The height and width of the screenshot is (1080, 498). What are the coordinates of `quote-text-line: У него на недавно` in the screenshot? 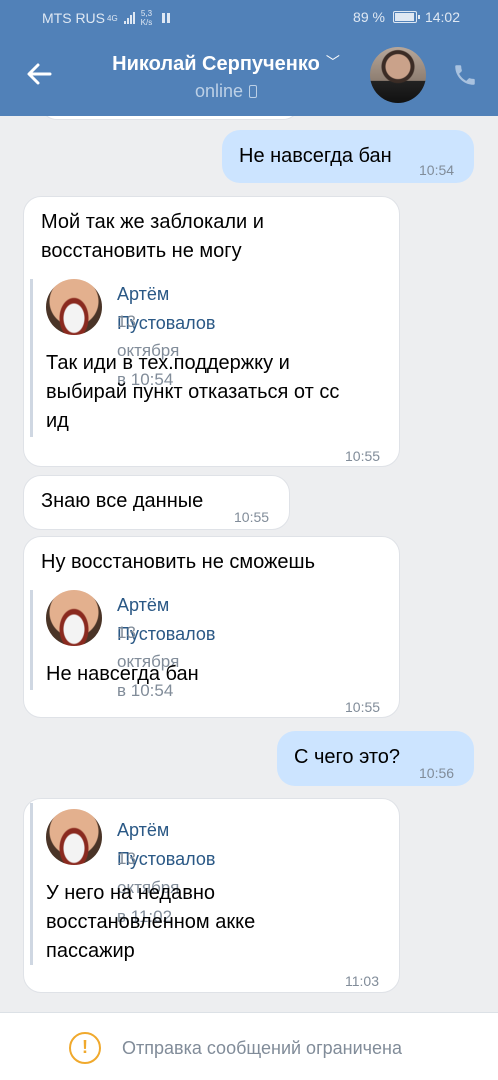 It's located at (131, 893).